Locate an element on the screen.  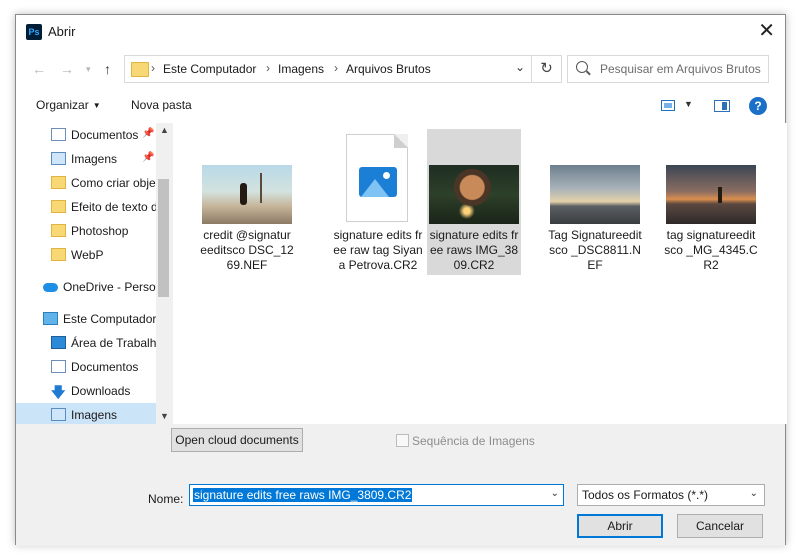
image-file-icon is located at coordinates (377, 178).